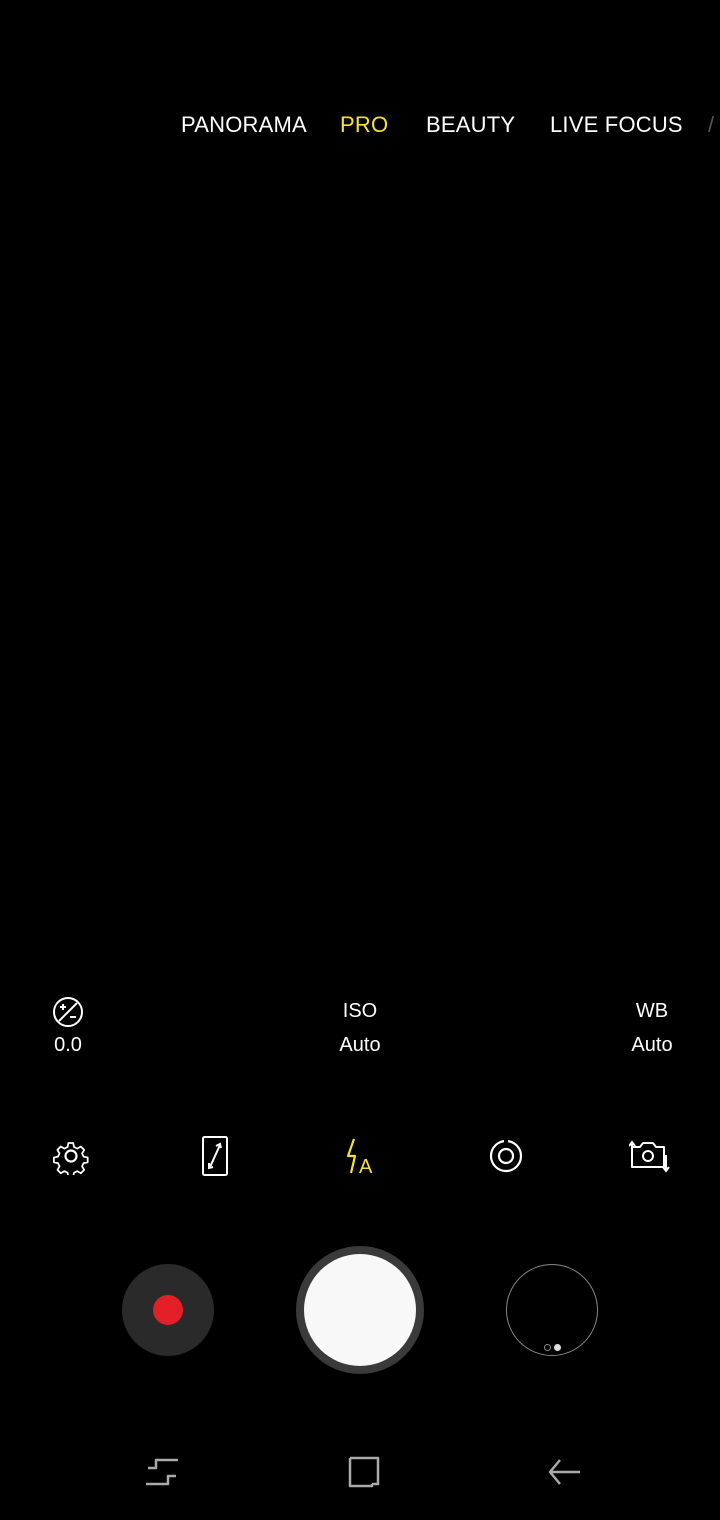 This screenshot has height=1520, width=720. Describe the element at coordinates (68, 1045) in the screenshot. I see `exposure-value: 0.0` at that location.